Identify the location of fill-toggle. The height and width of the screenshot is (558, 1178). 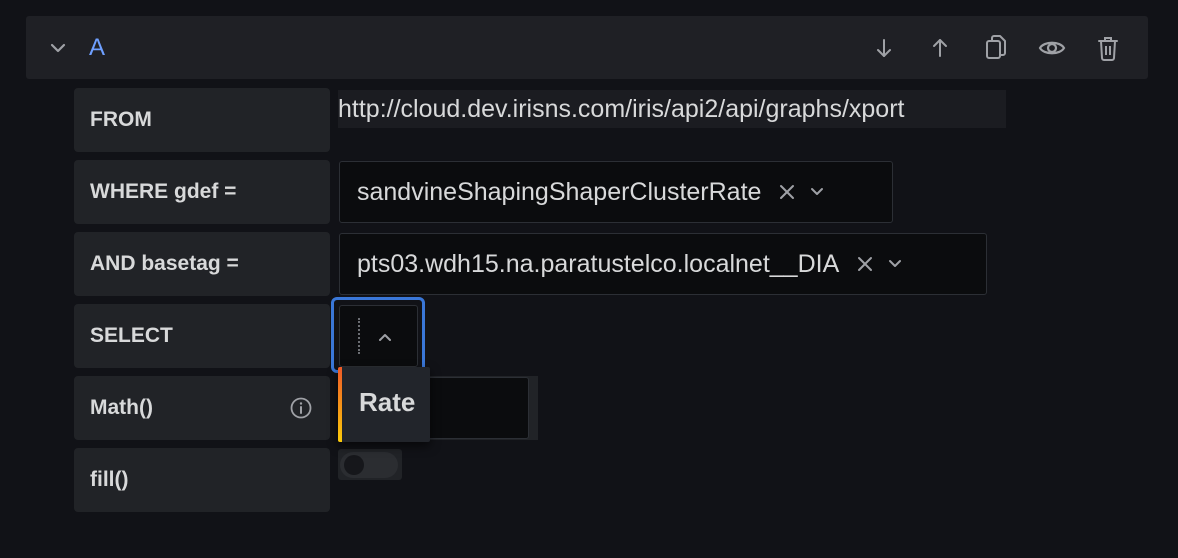
(370, 464).